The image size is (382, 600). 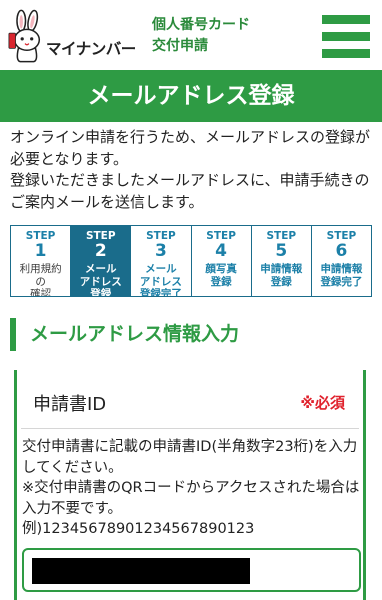 I want to click on mynumber-logo-link: マイナンバー, so click(x=75, y=35).